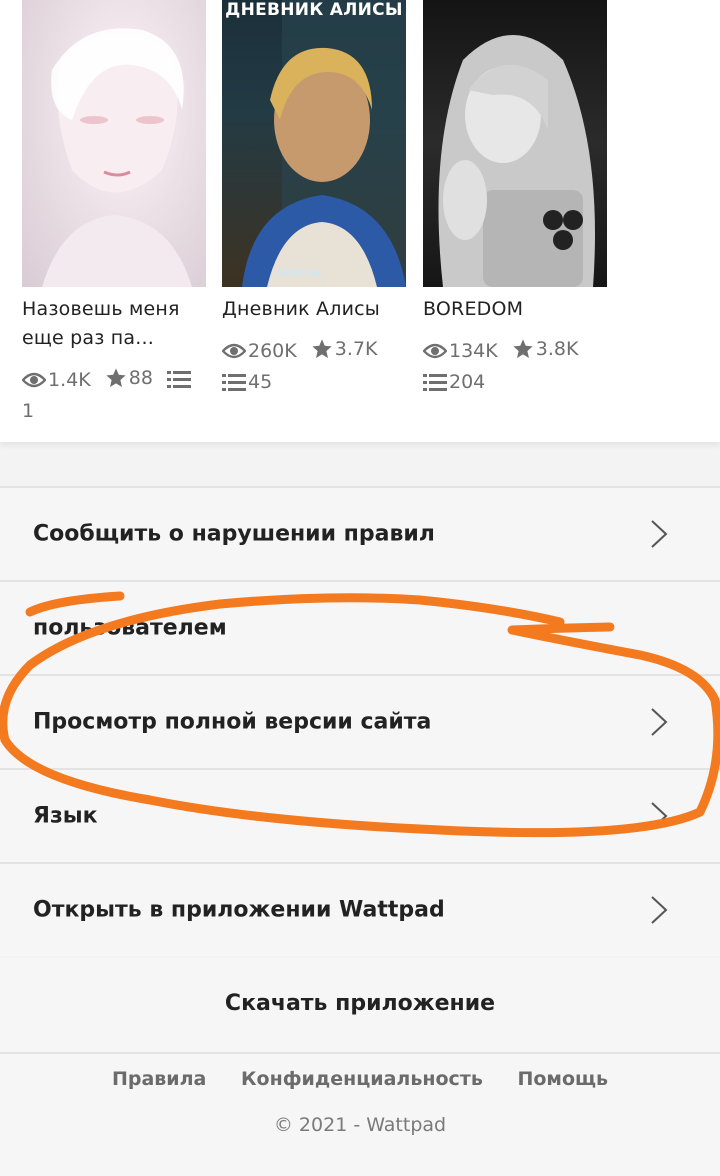 This screenshot has height=1176, width=720. What do you see at coordinates (360, 627) in the screenshot?
I see `block-user-item: пользователем` at bounding box center [360, 627].